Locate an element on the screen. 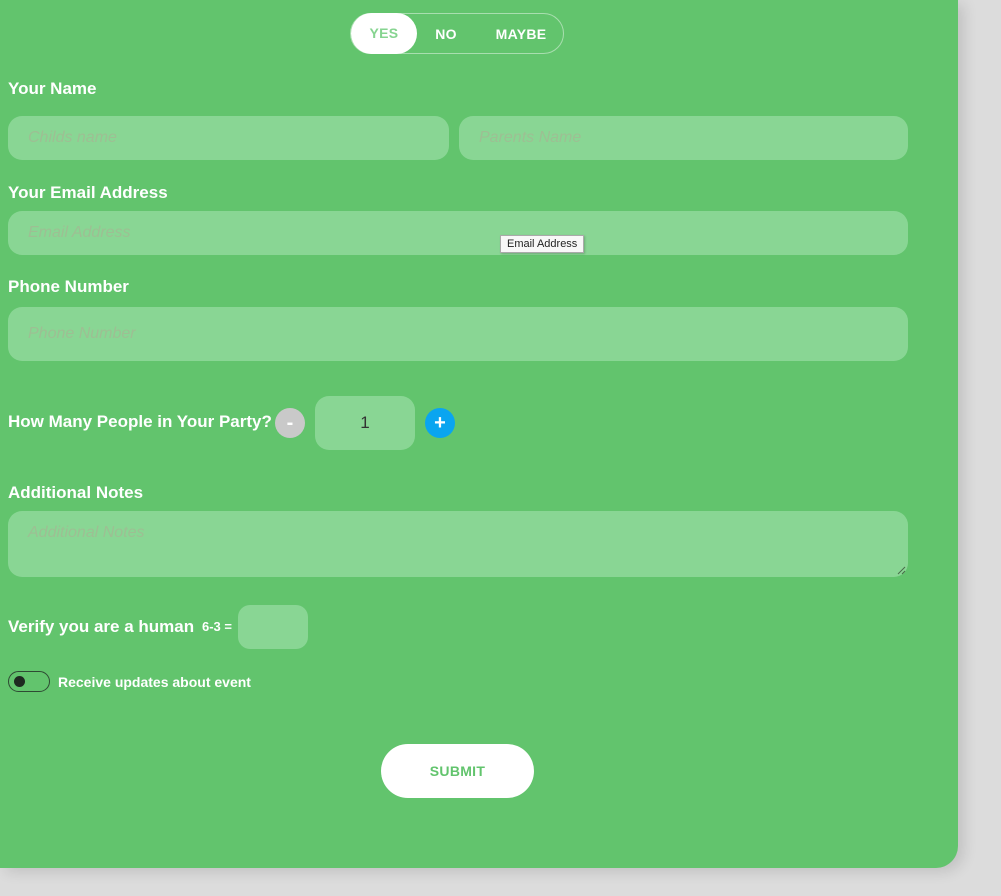 Image resolution: width=1001 pixels, height=896 pixels. textarea-resize-handle is located at coordinates (901, 570).